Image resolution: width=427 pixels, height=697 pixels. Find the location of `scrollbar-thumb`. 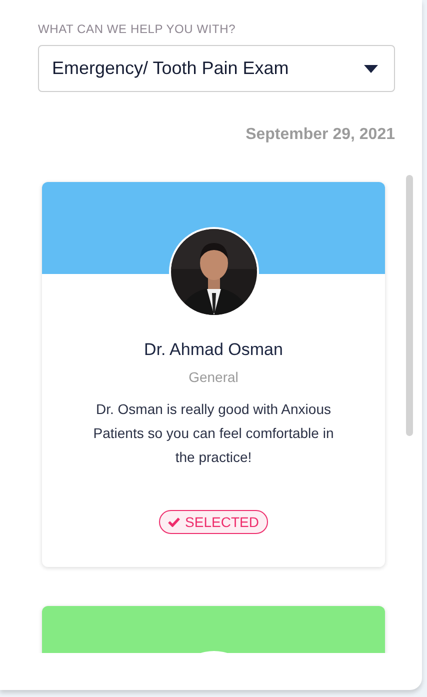

scrollbar-thumb is located at coordinates (409, 305).